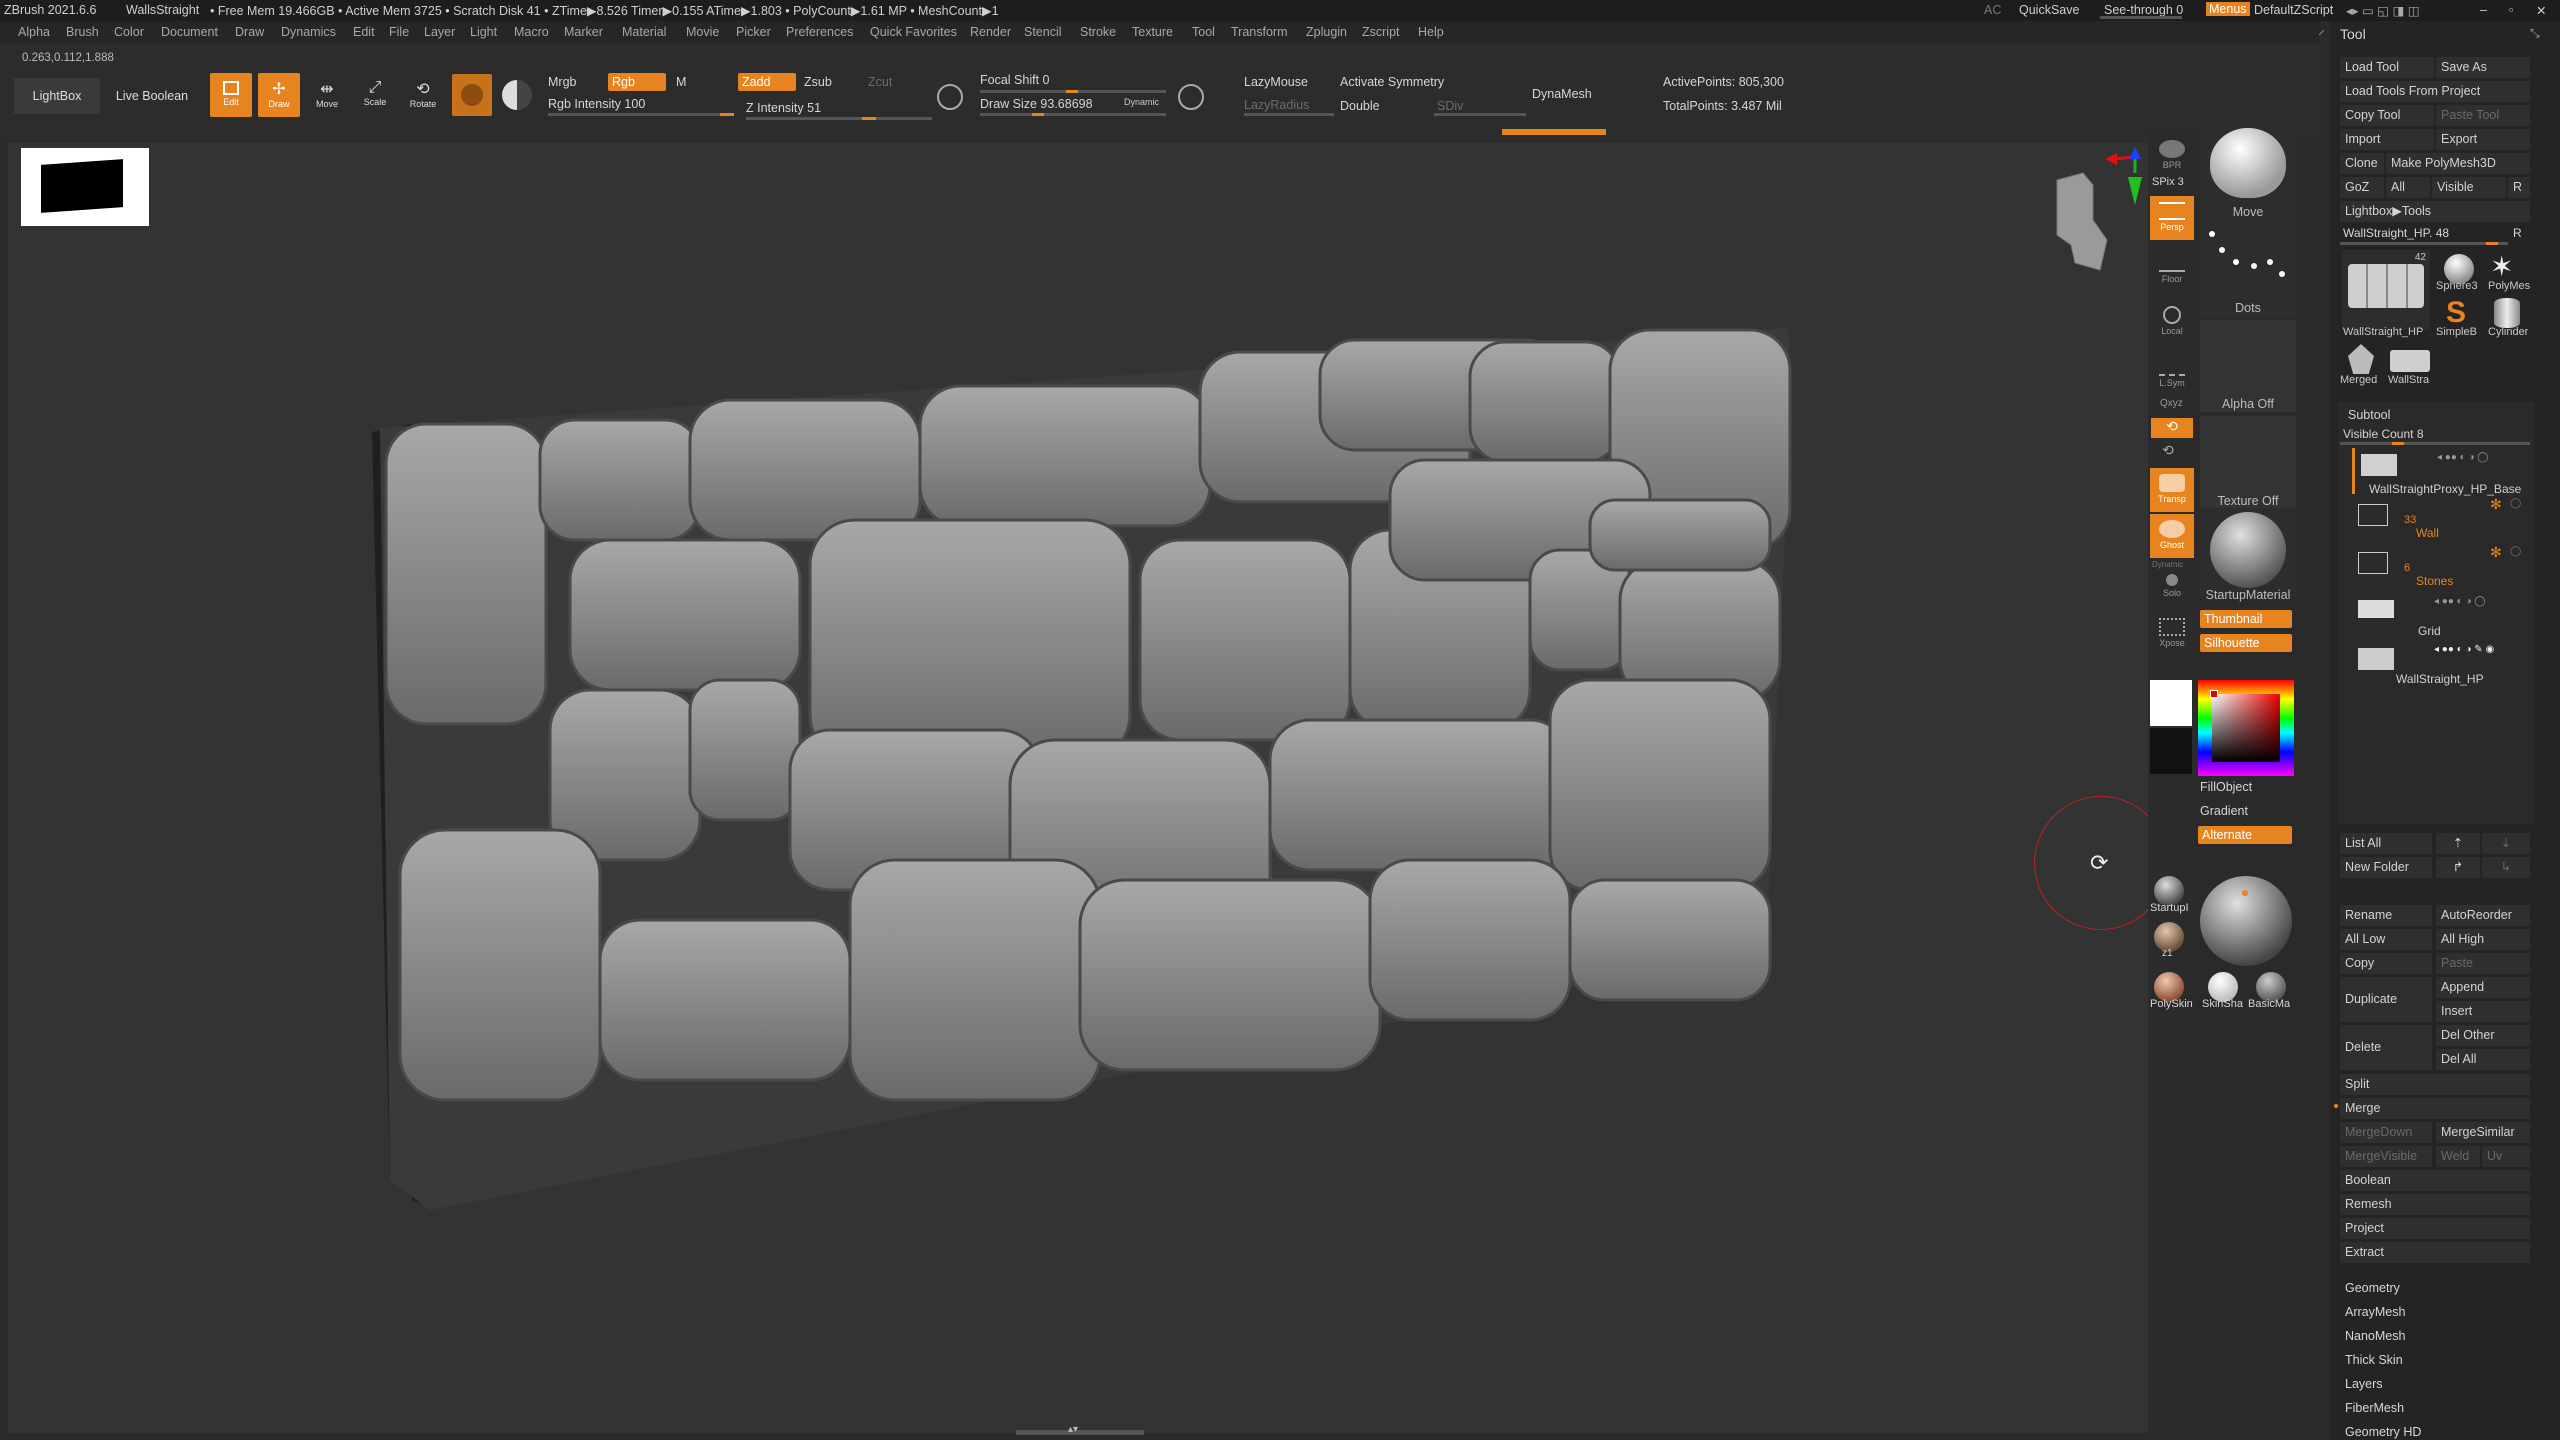 The image size is (2560, 1440). I want to click on sdiv-slider: SDiv, so click(1450, 106).